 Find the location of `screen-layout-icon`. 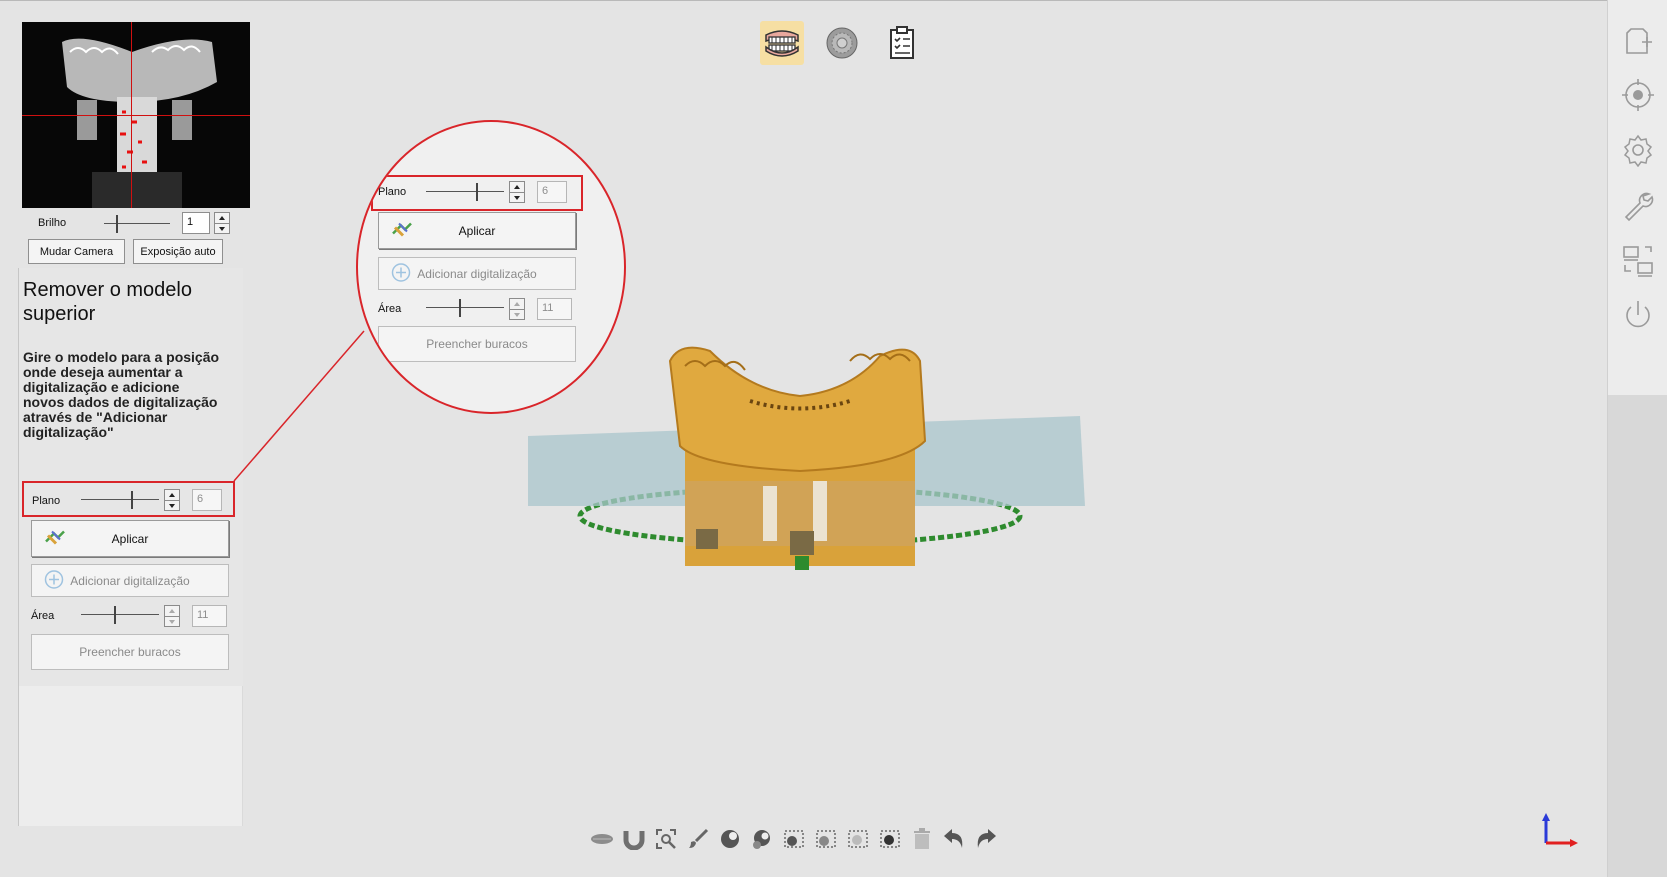

screen-layout-icon is located at coordinates (1638, 261).